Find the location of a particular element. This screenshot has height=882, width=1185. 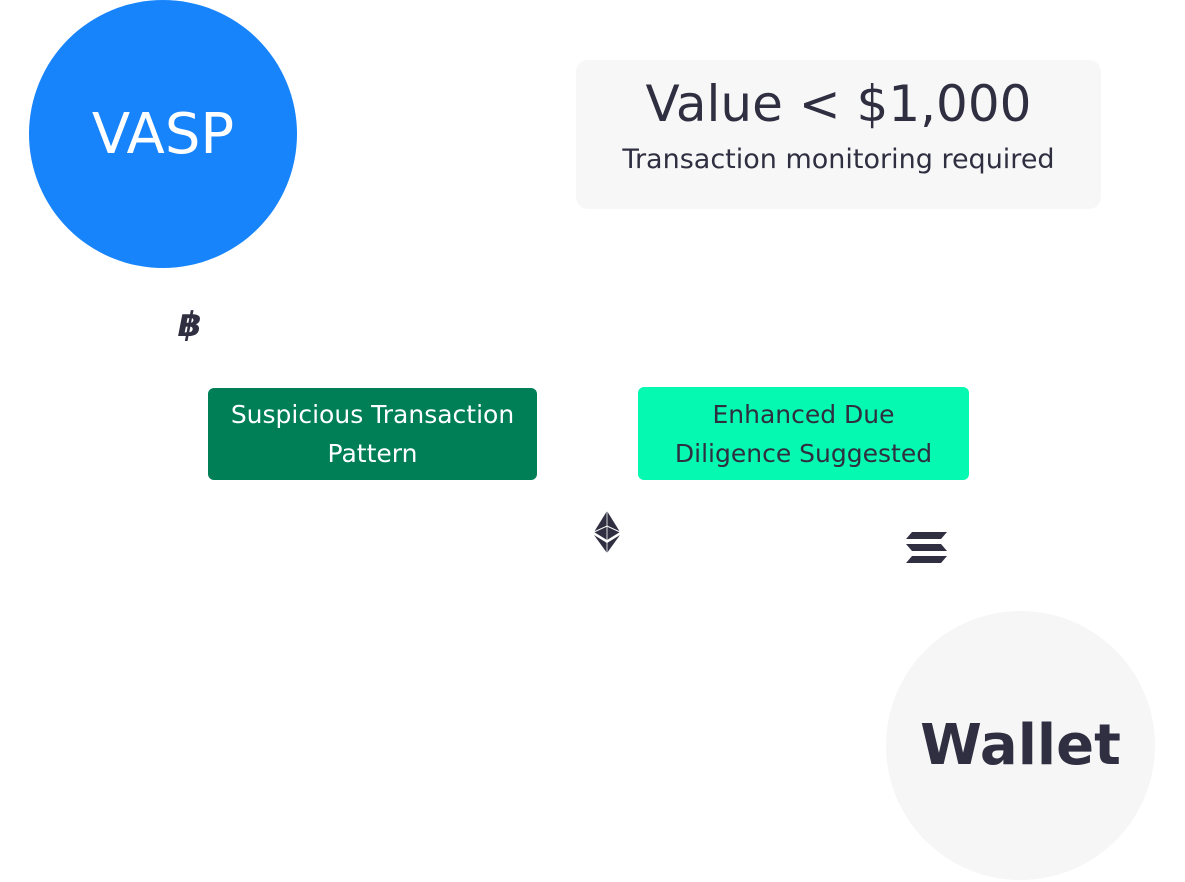

value-threshold-subtitle: Transaction monitoring required is located at coordinates (838, 159).